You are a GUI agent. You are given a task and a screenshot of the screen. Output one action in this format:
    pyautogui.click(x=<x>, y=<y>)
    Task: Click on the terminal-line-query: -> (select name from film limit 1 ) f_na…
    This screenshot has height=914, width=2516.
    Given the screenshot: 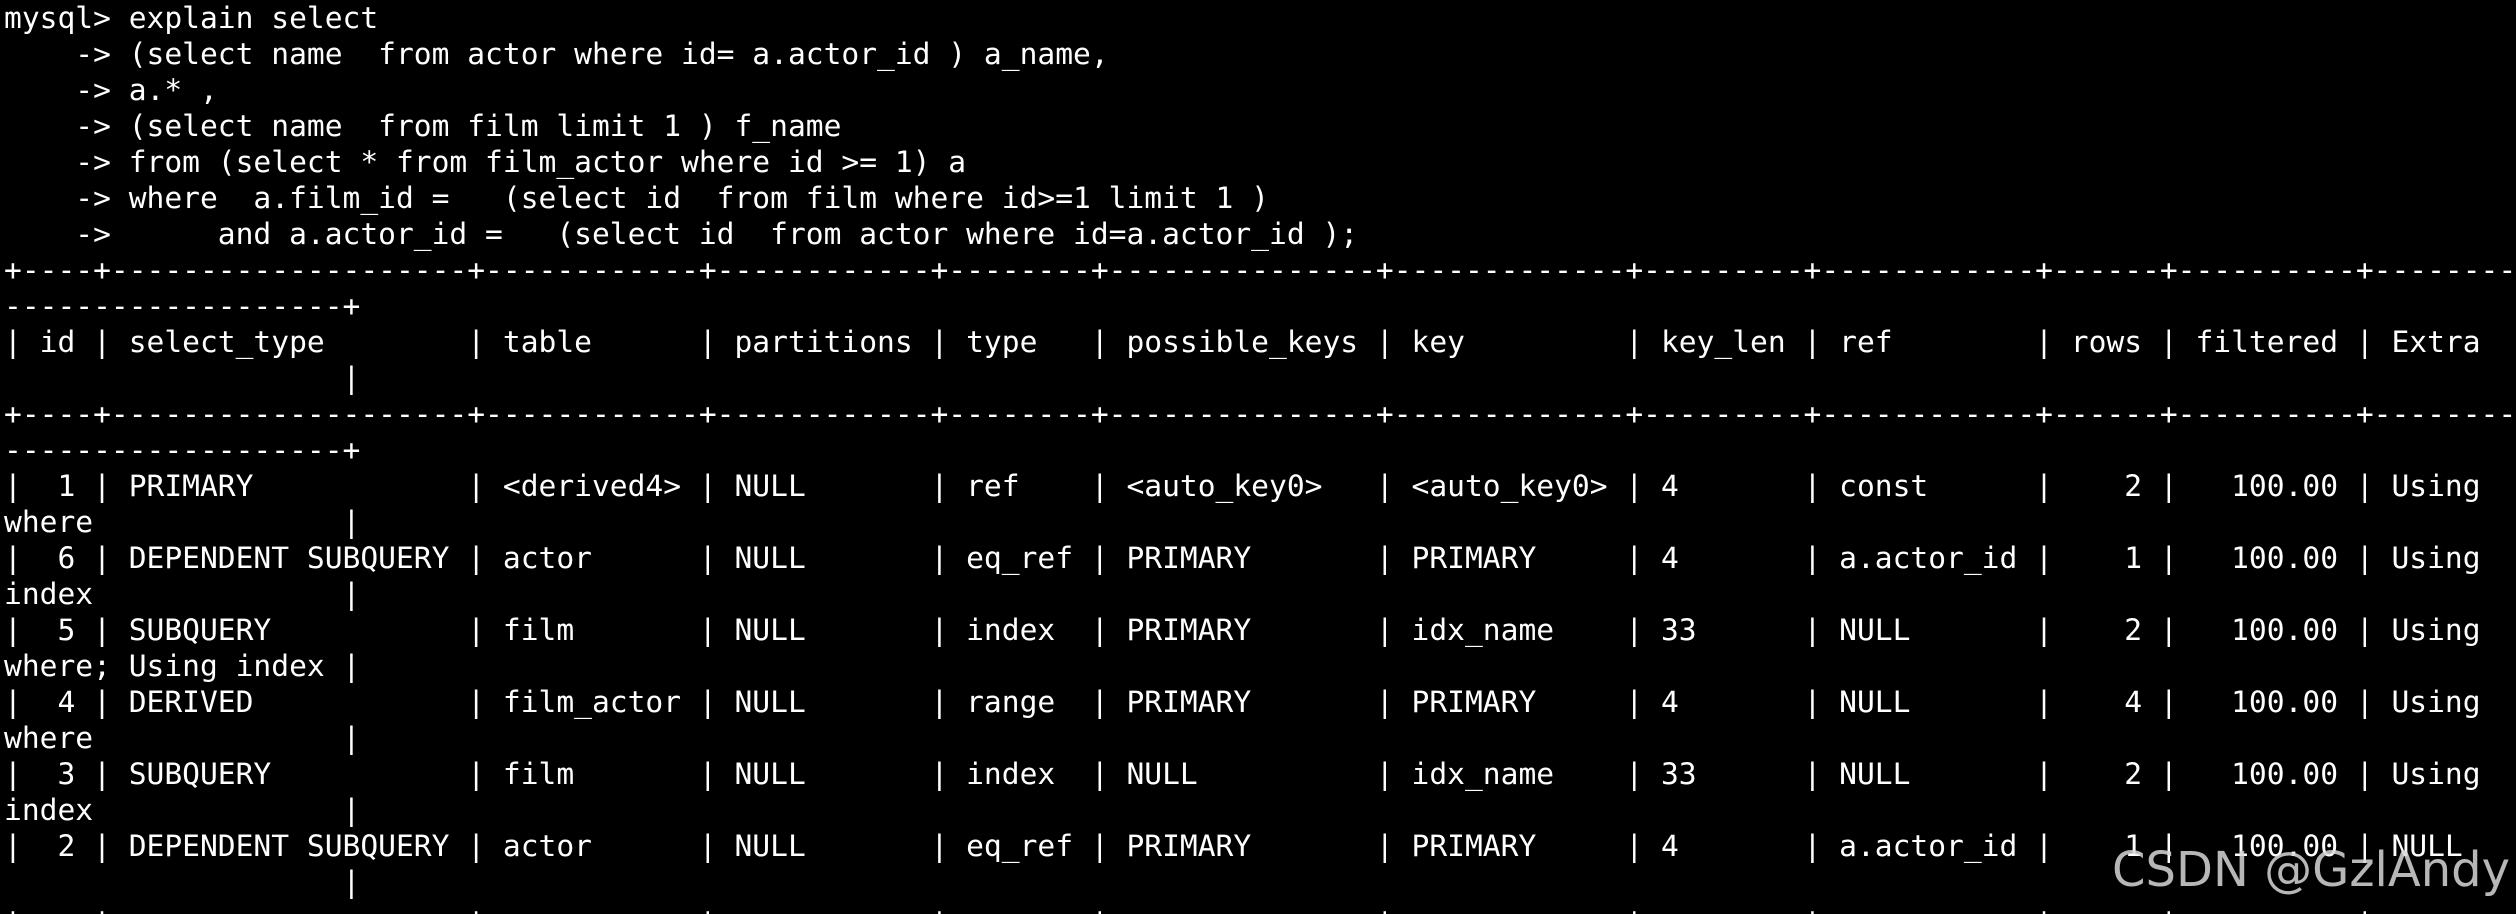 What is the action you would take?
    pyautogui.click(x=423, y=126)
    